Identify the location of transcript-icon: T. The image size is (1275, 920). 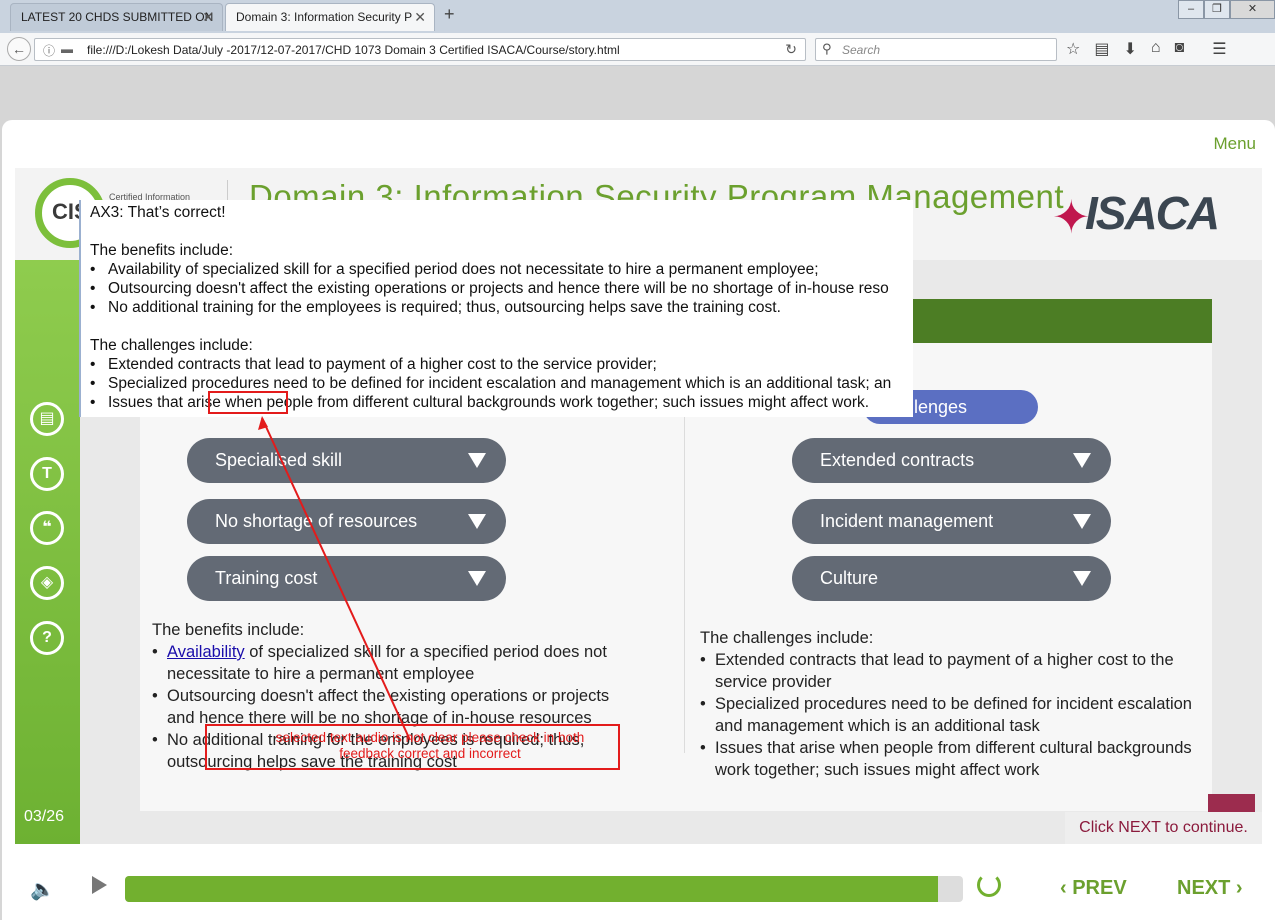
(47, 474).